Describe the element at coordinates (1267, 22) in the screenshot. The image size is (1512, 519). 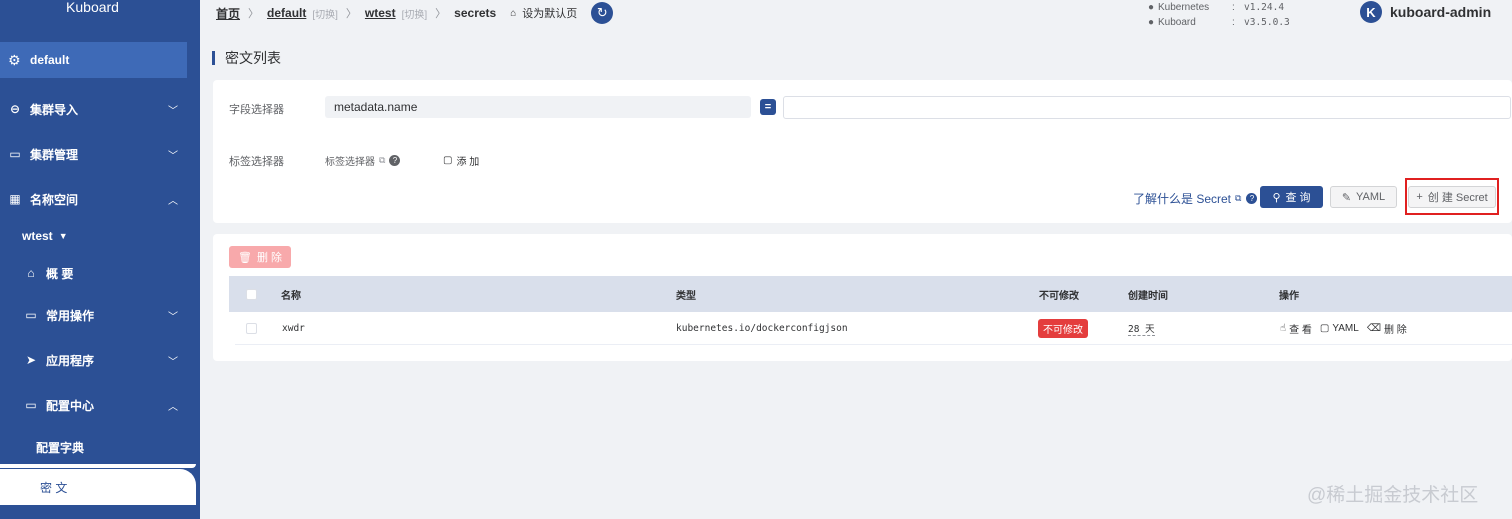
I see `version-value: v3.5.0.3` at that location.